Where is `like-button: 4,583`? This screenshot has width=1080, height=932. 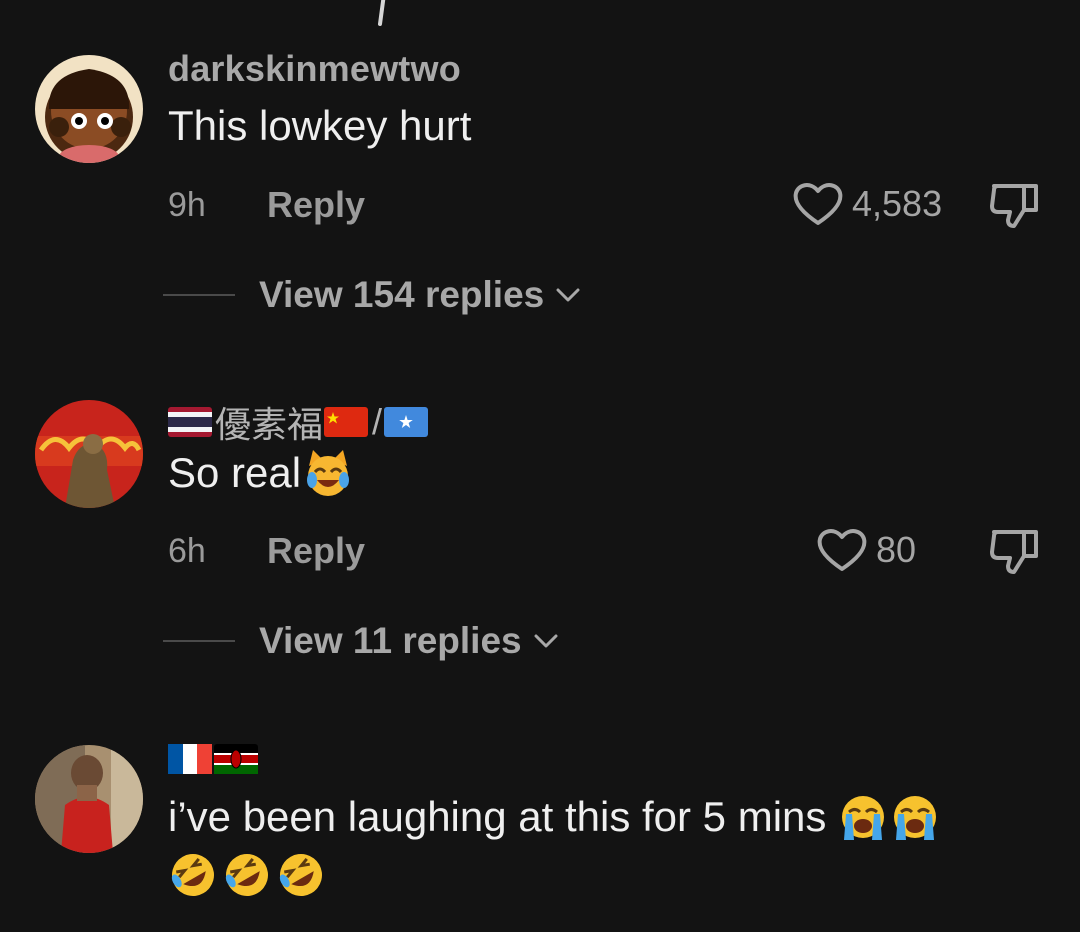
like-button: 4,583 is located at coordinates (867, 204).